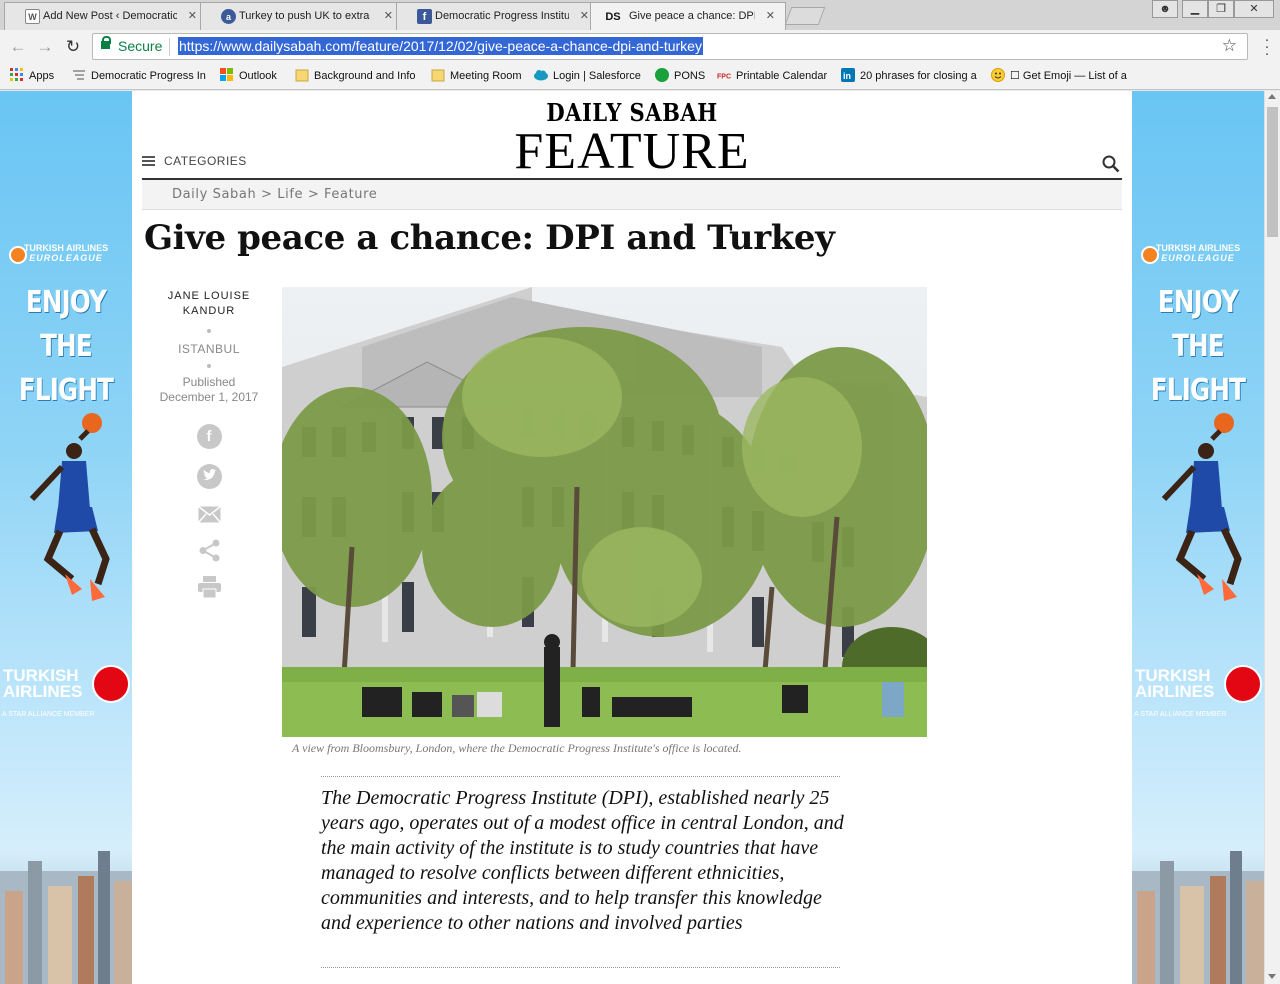 The width and height of the screenshot is (1280, 984). Describe the element at coordinates (662, 75) in the screenshot. I see `pons-icon` at that location.